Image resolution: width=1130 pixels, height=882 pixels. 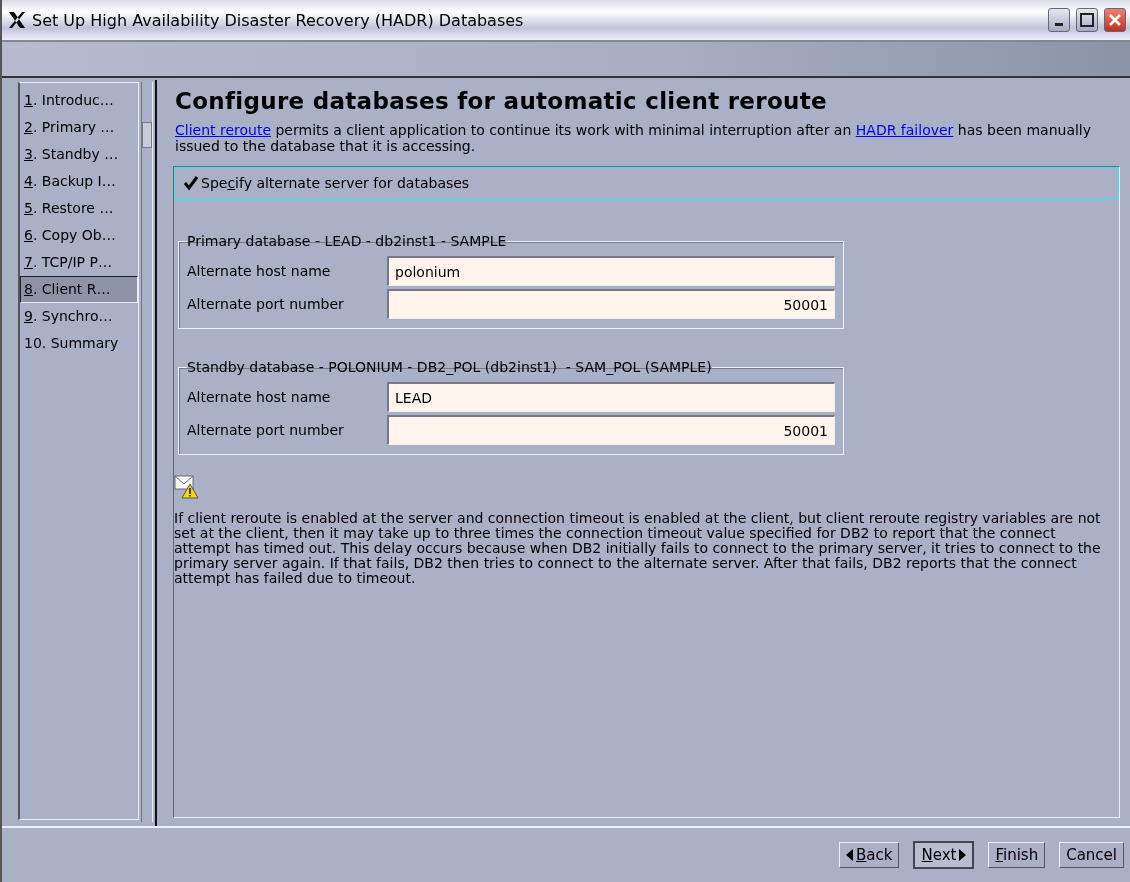 What do you see at coordinates (223, 130) in the screenshot?
I see `help-link: Client reroute` at bounding box center [223, 130].